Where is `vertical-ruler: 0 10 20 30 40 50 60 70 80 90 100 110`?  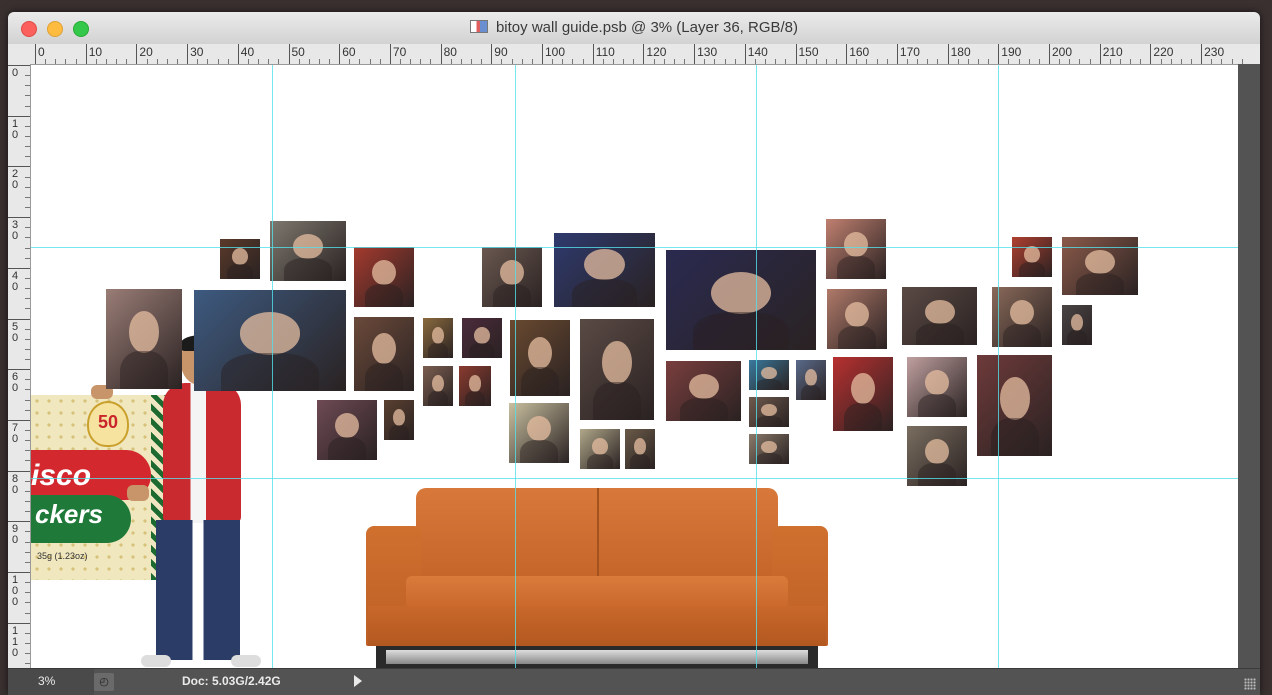 vertical-ruler: 0 10 20 30 40 50 60 70 80 90 100 110 is located at coordinates (19, 366).